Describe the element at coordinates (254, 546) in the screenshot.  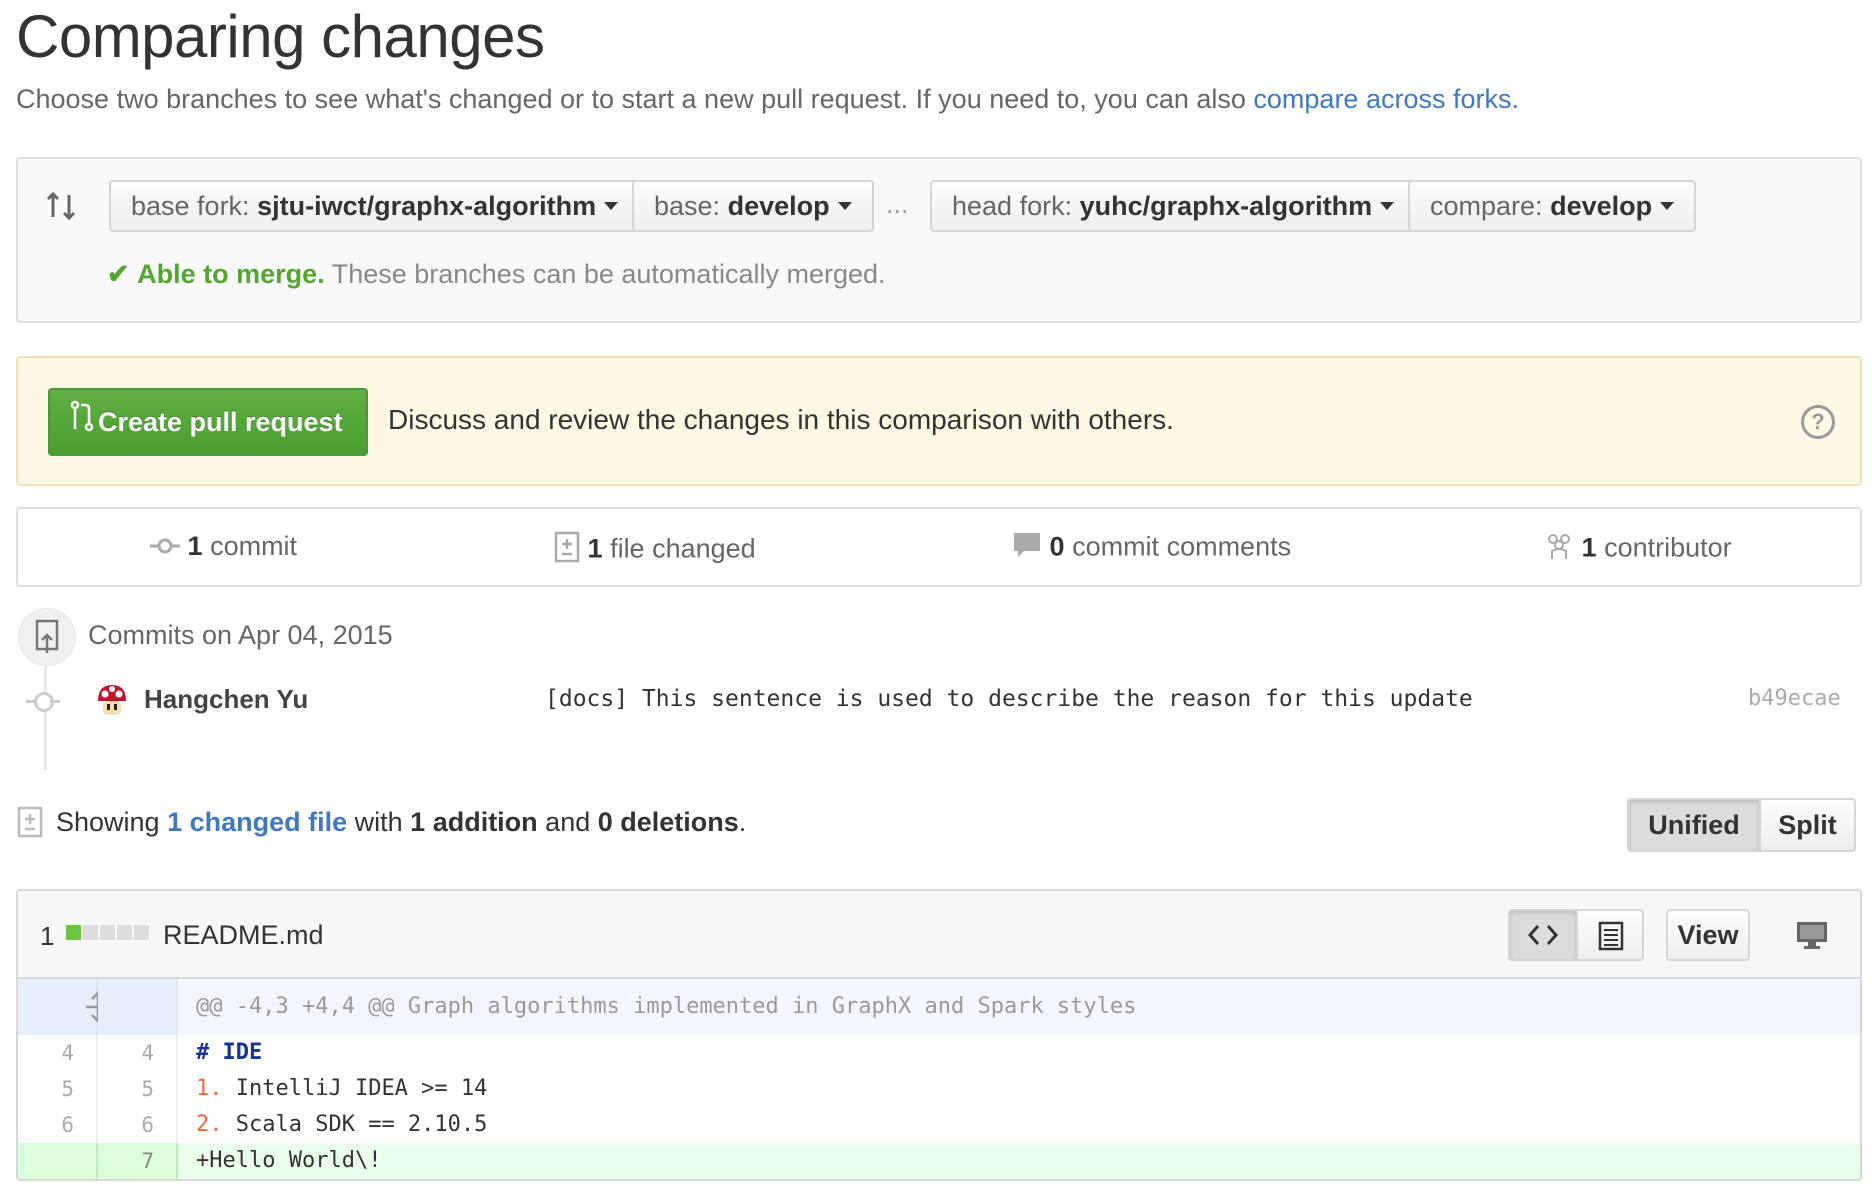
I see `commits-label: commit` at that location.